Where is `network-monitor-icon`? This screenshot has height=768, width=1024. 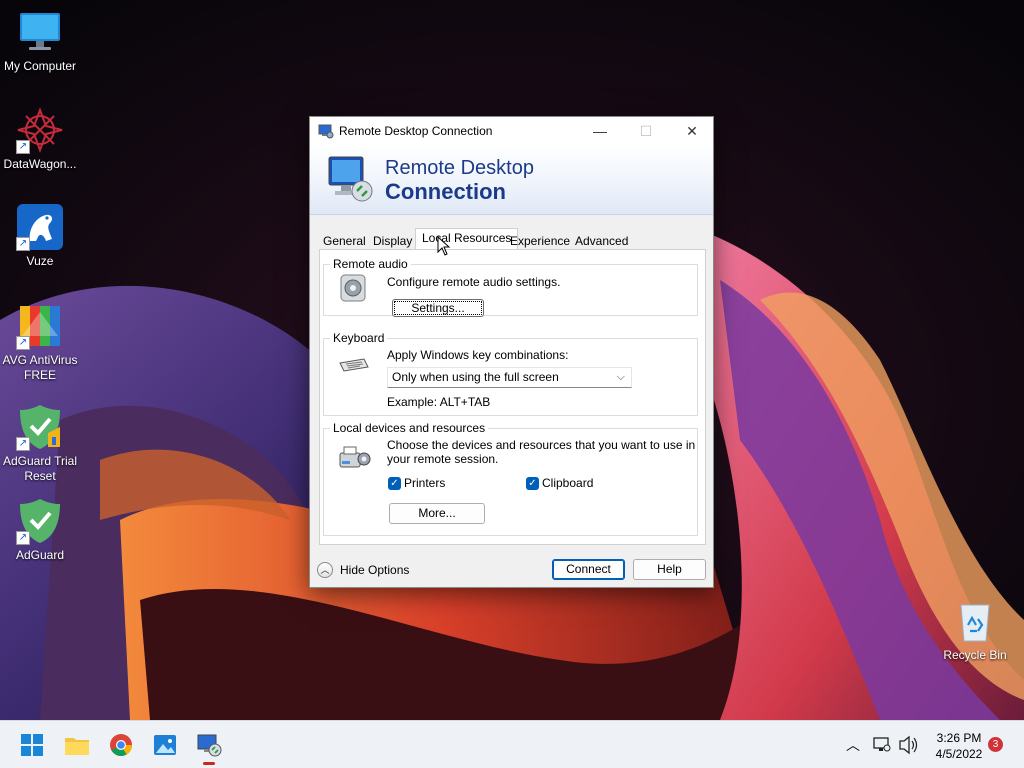
network-monitor-icon is located at coordinates (882, 744).